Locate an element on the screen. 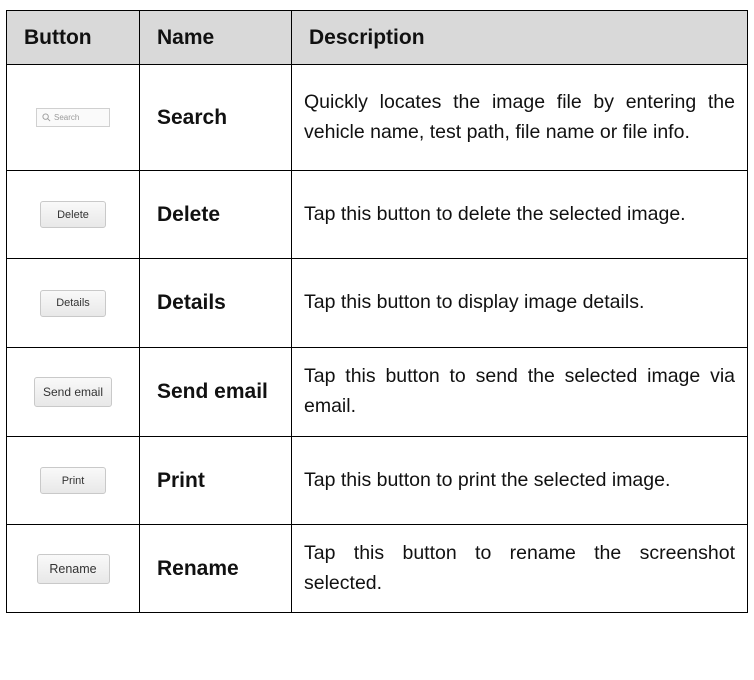  button-cell: Details is located at coordinates (73, 303).